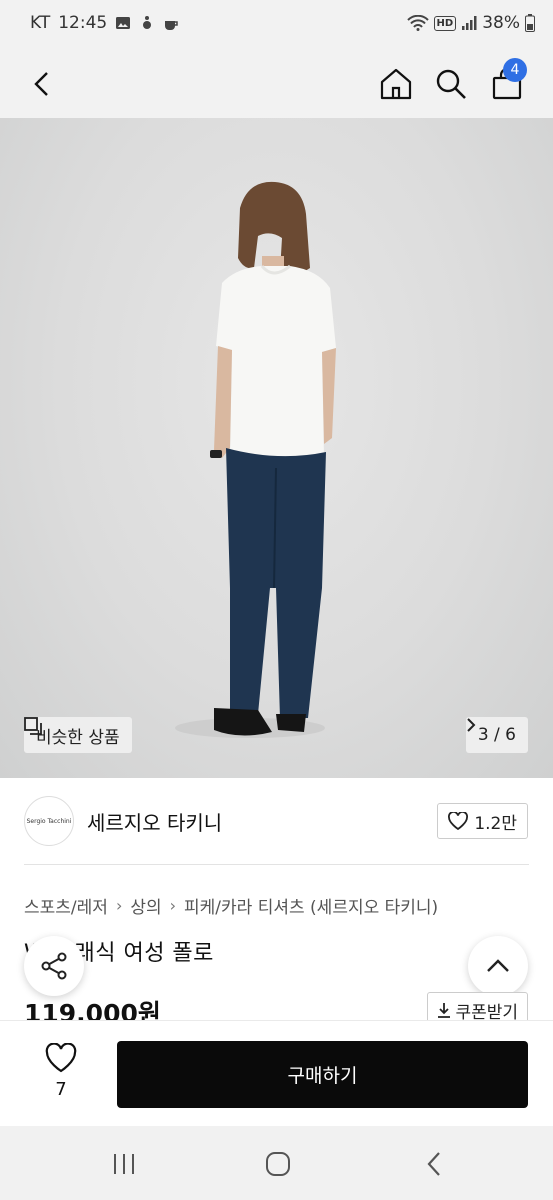  I want to click on battery-icon, so click(530, 23).